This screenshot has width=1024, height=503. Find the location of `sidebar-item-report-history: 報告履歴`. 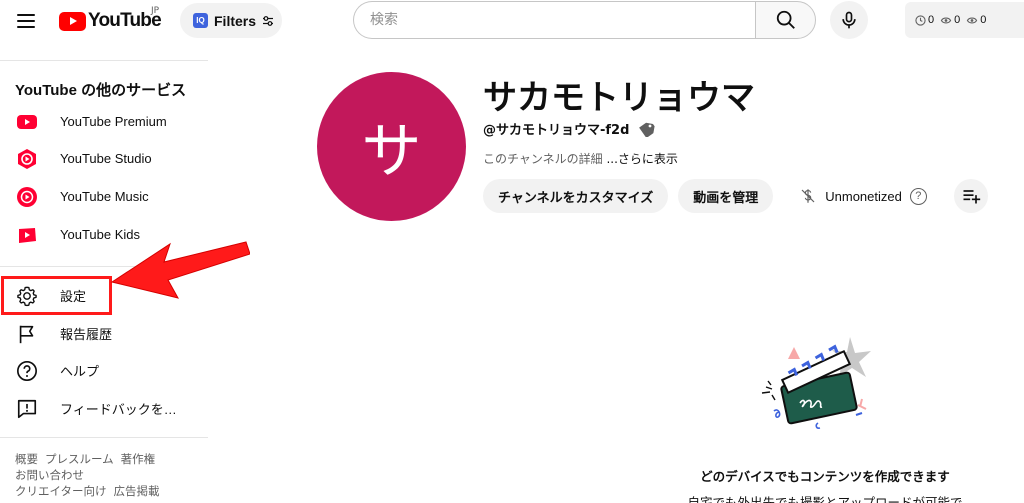

sidebar-item-report-history: 報告履歴 is located at coordinates (104, 333).